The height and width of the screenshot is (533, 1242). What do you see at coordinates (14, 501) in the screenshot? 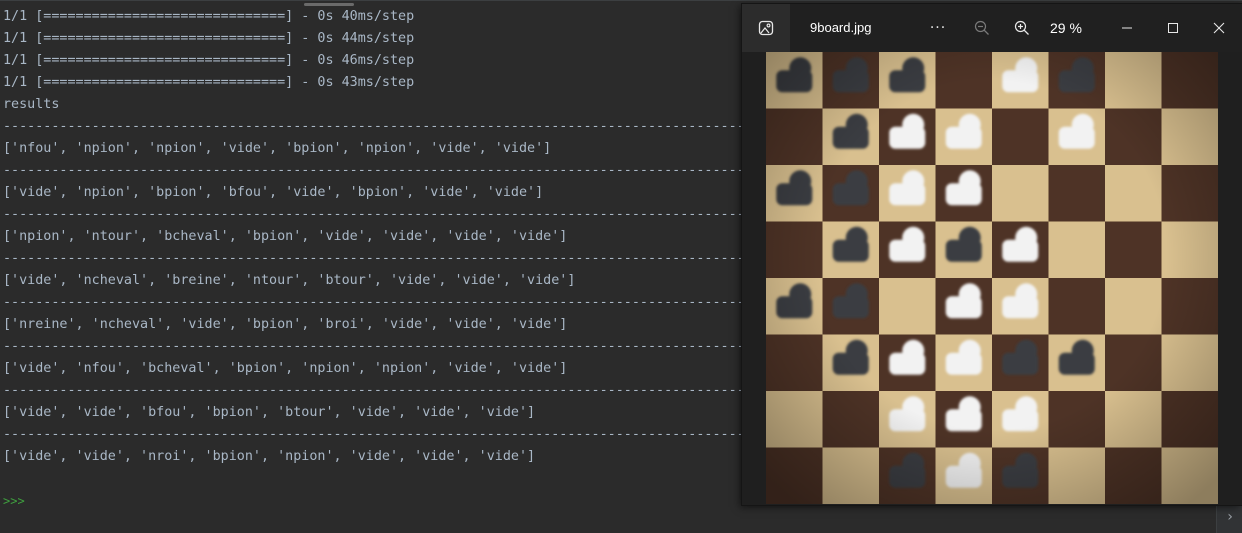
I see `console-prompt: >>>` at bounding box center [14, 501].